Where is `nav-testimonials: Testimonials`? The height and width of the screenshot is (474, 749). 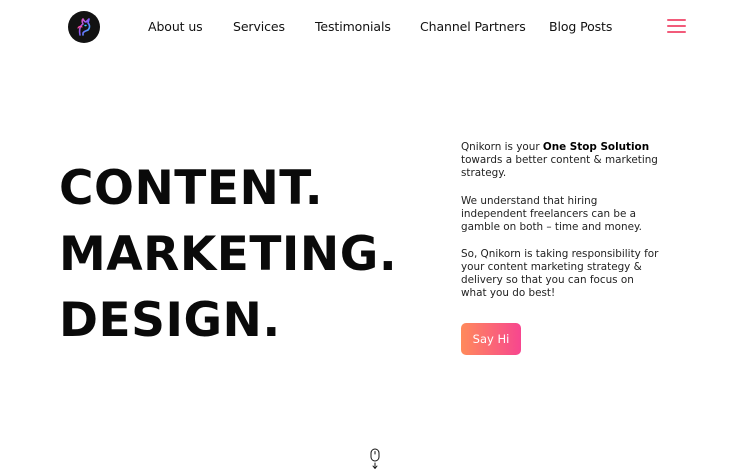
nav-testimonials: Testimonials is located at coordinates (353, 27).